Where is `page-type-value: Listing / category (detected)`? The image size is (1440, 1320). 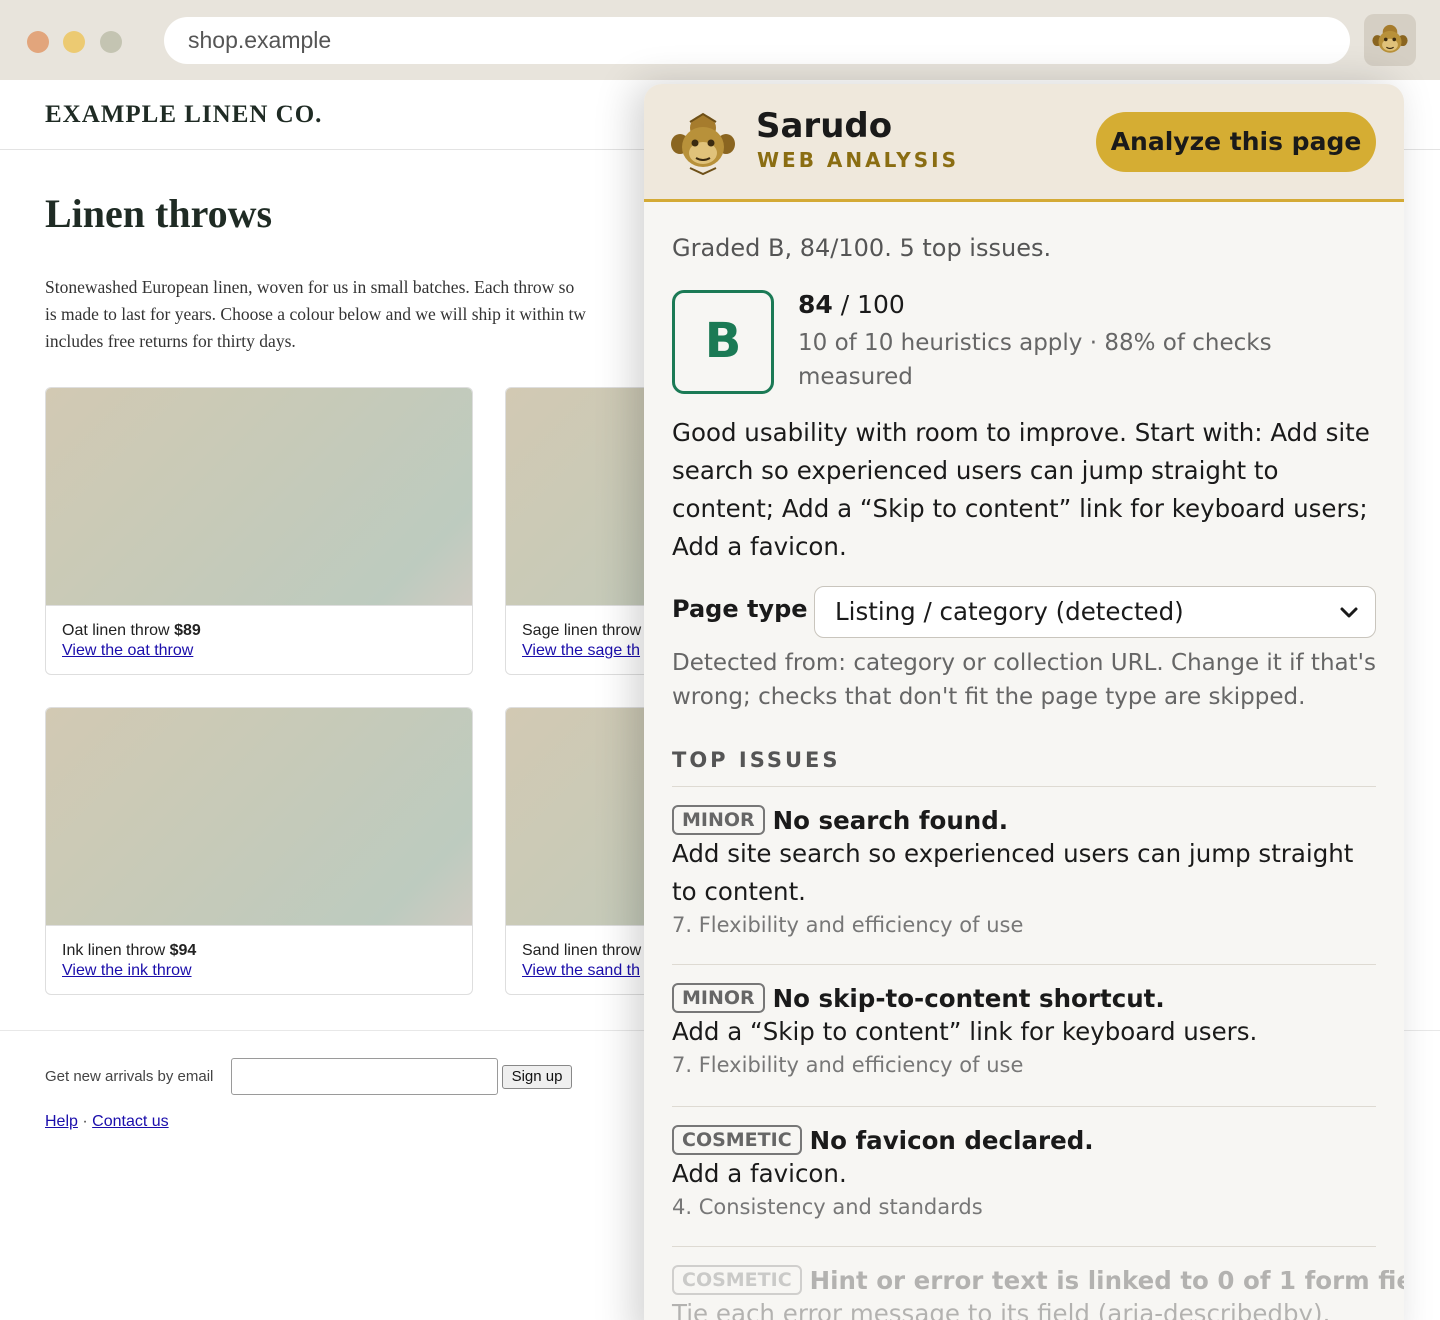
page-type-value: Listing / category (detected) is located at coordinates (1009, 611).